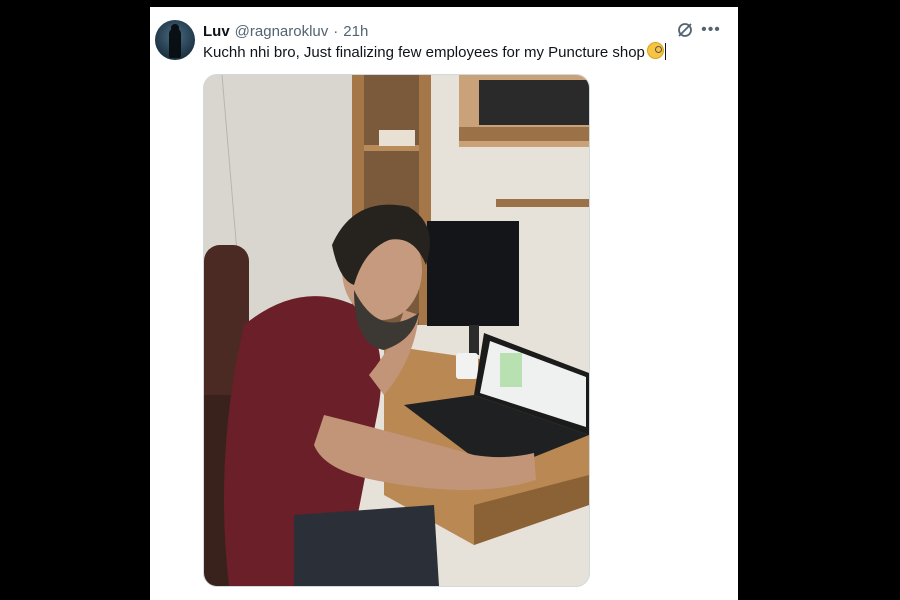 This screenshot has width=900, height=600. I want to click on author-handle: @ragnarokluv, so click(282, 31).